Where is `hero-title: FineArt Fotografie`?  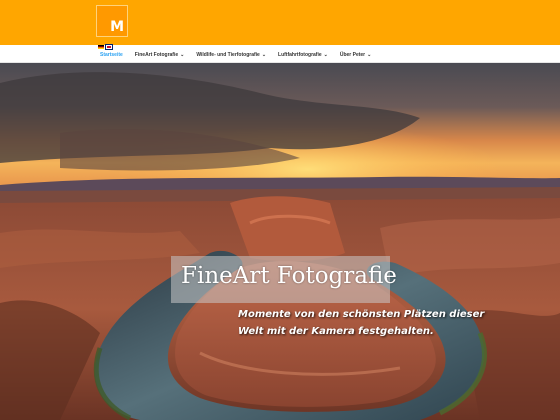
hero-title: FineArt Fotografie is located at coordinates (289, 276).